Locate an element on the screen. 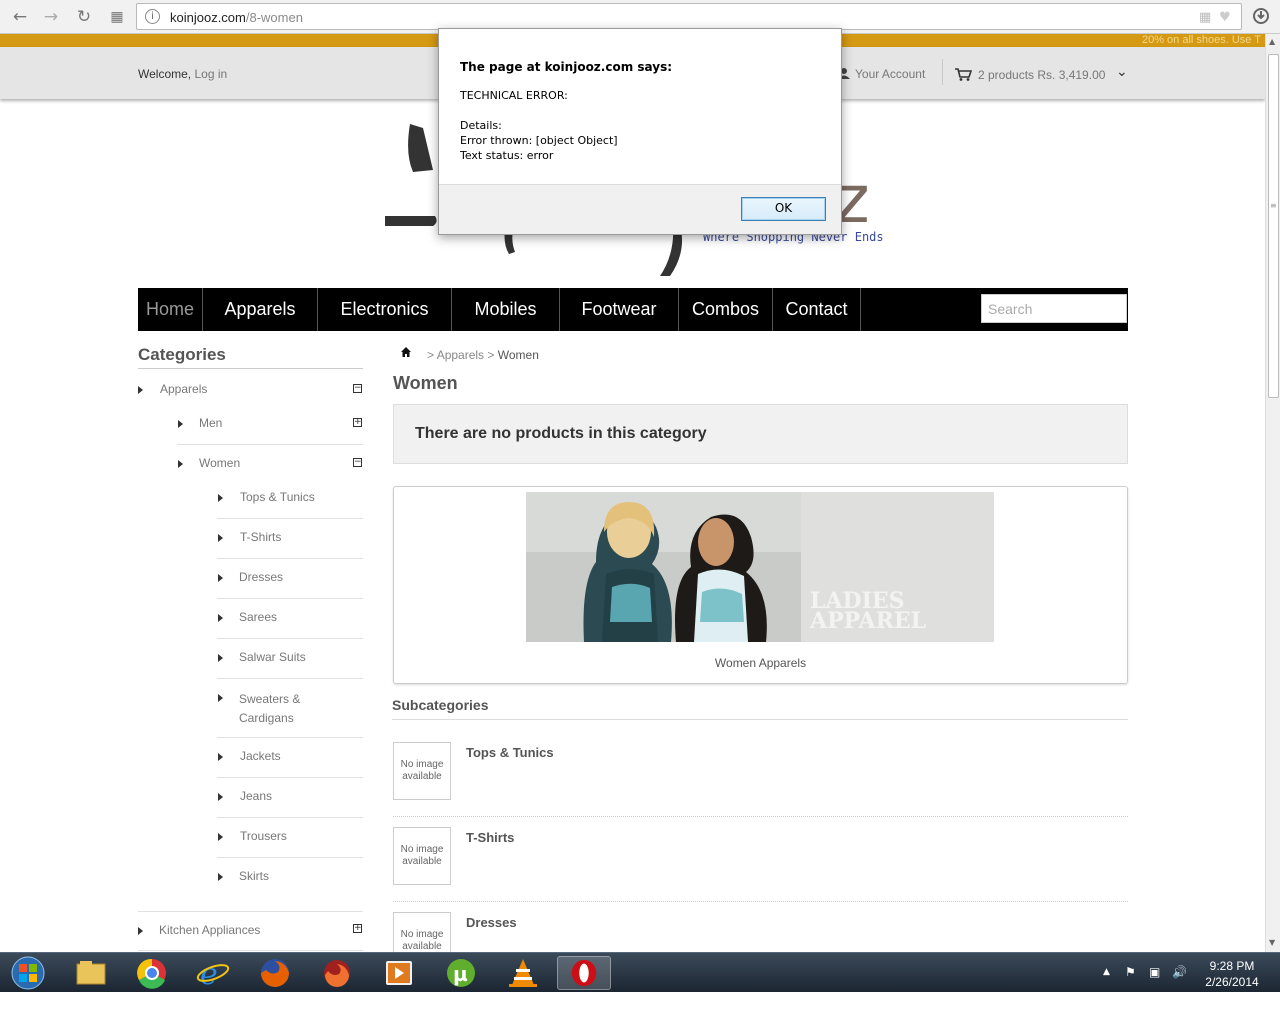  scroll-down-icon: ▼ is located at coordinates (1272, 942).